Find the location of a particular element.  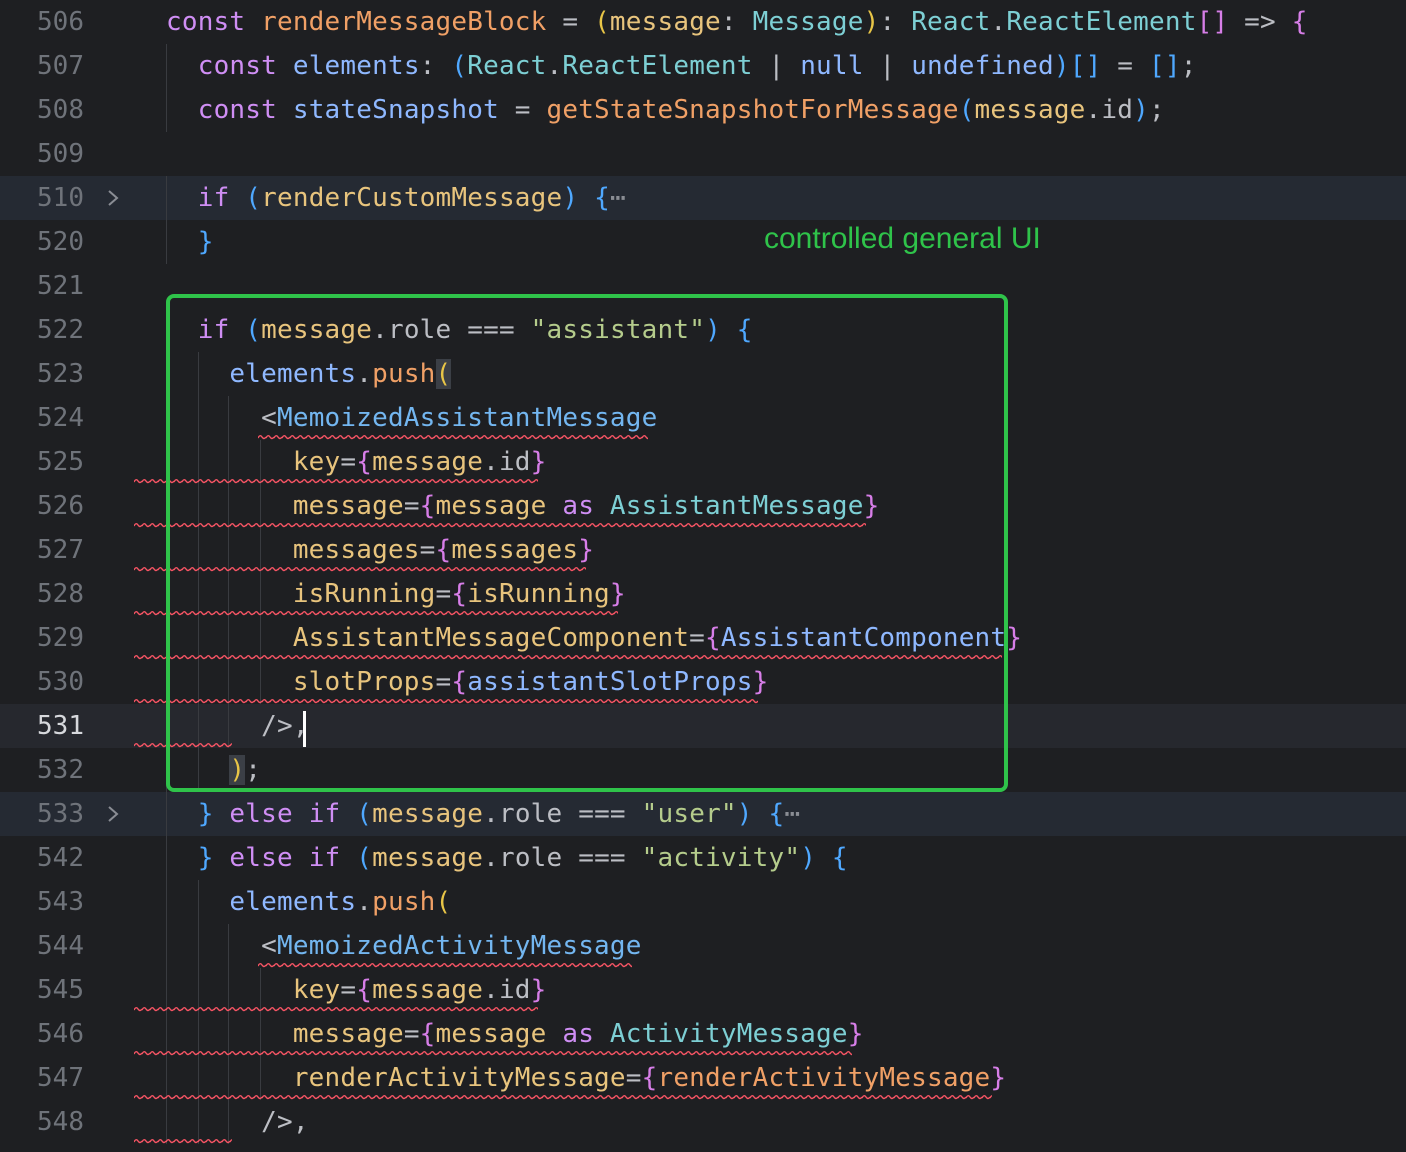

code-token: id is located at coordinates (514, 990).